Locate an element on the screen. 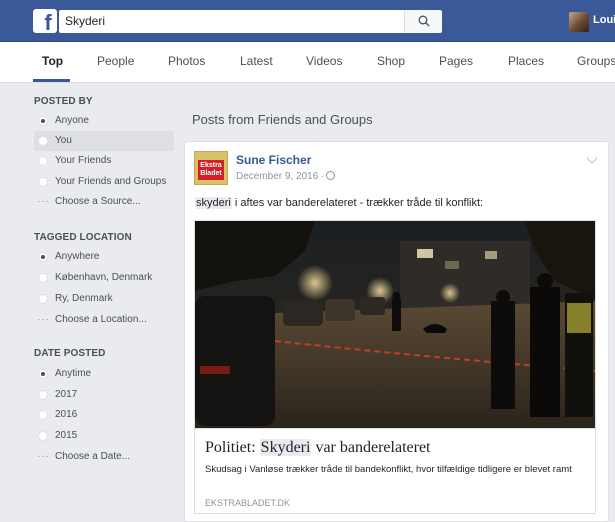 This screenshot has width=615, height=522. option-label: 2015 is located at coordinates (66, 435).